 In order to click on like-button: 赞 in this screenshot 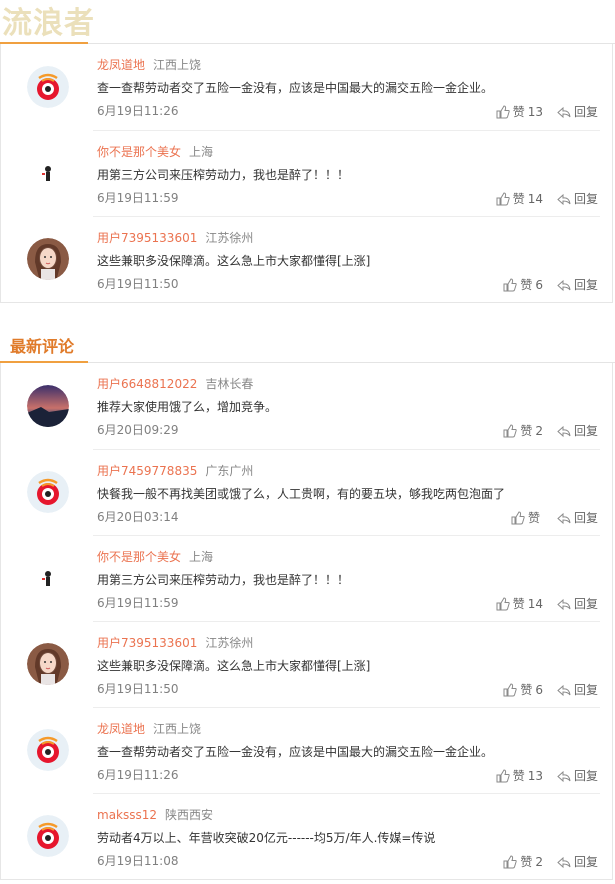, I will do `click(527, 517)`.